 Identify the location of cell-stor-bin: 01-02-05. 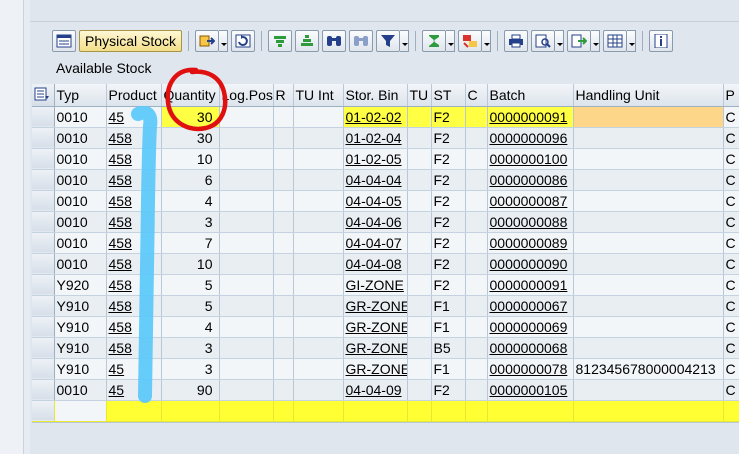
(375, 159).